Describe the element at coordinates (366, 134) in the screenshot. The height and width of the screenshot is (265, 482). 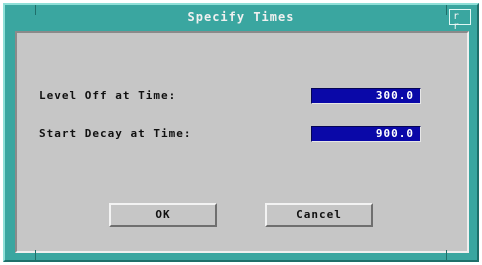
I see `start-decay-time-input: 900.0` at that location.